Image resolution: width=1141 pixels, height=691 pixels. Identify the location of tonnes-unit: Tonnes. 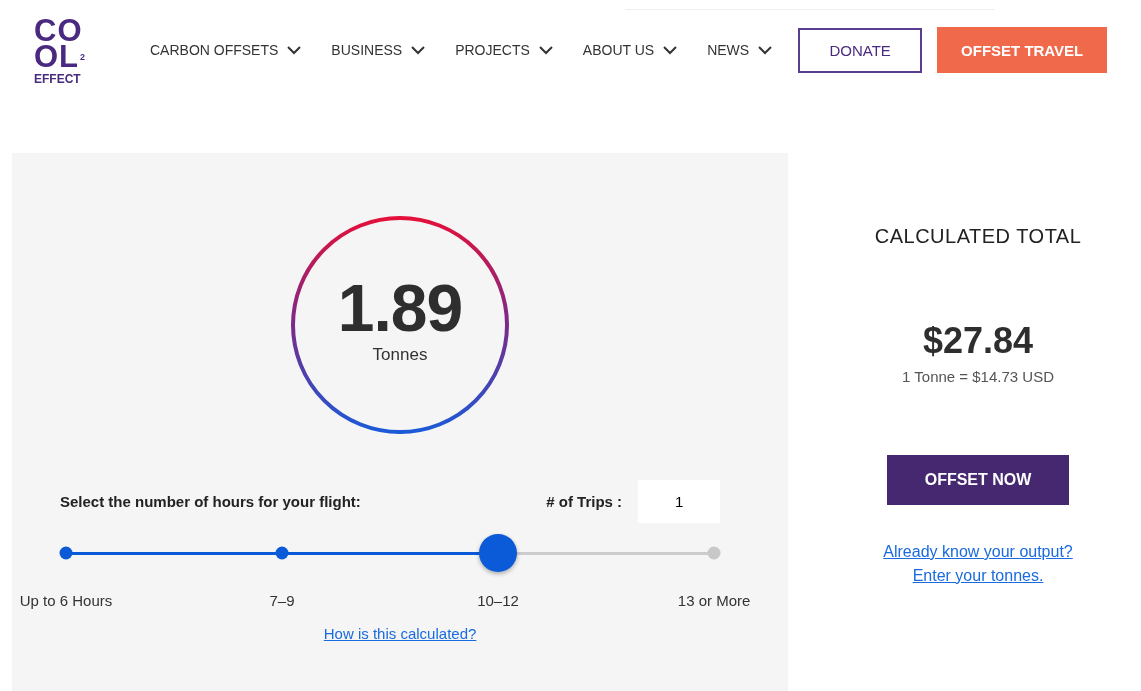
(400, 355).